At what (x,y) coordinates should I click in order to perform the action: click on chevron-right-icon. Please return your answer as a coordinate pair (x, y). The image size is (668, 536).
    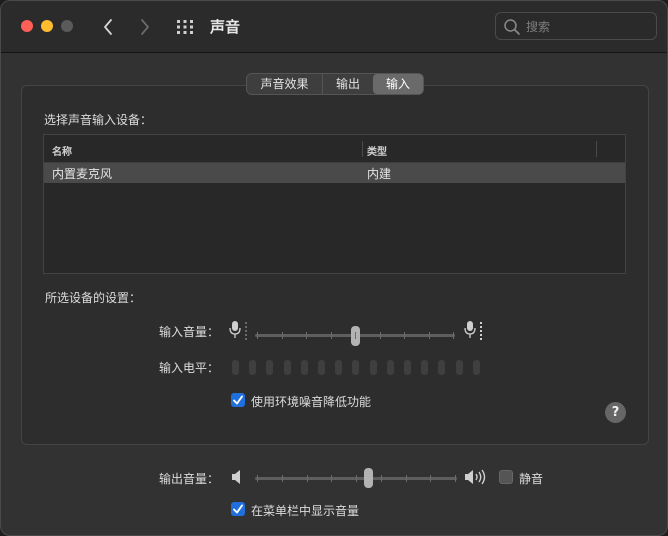
    Looking at the image, I should click on (145, 27).